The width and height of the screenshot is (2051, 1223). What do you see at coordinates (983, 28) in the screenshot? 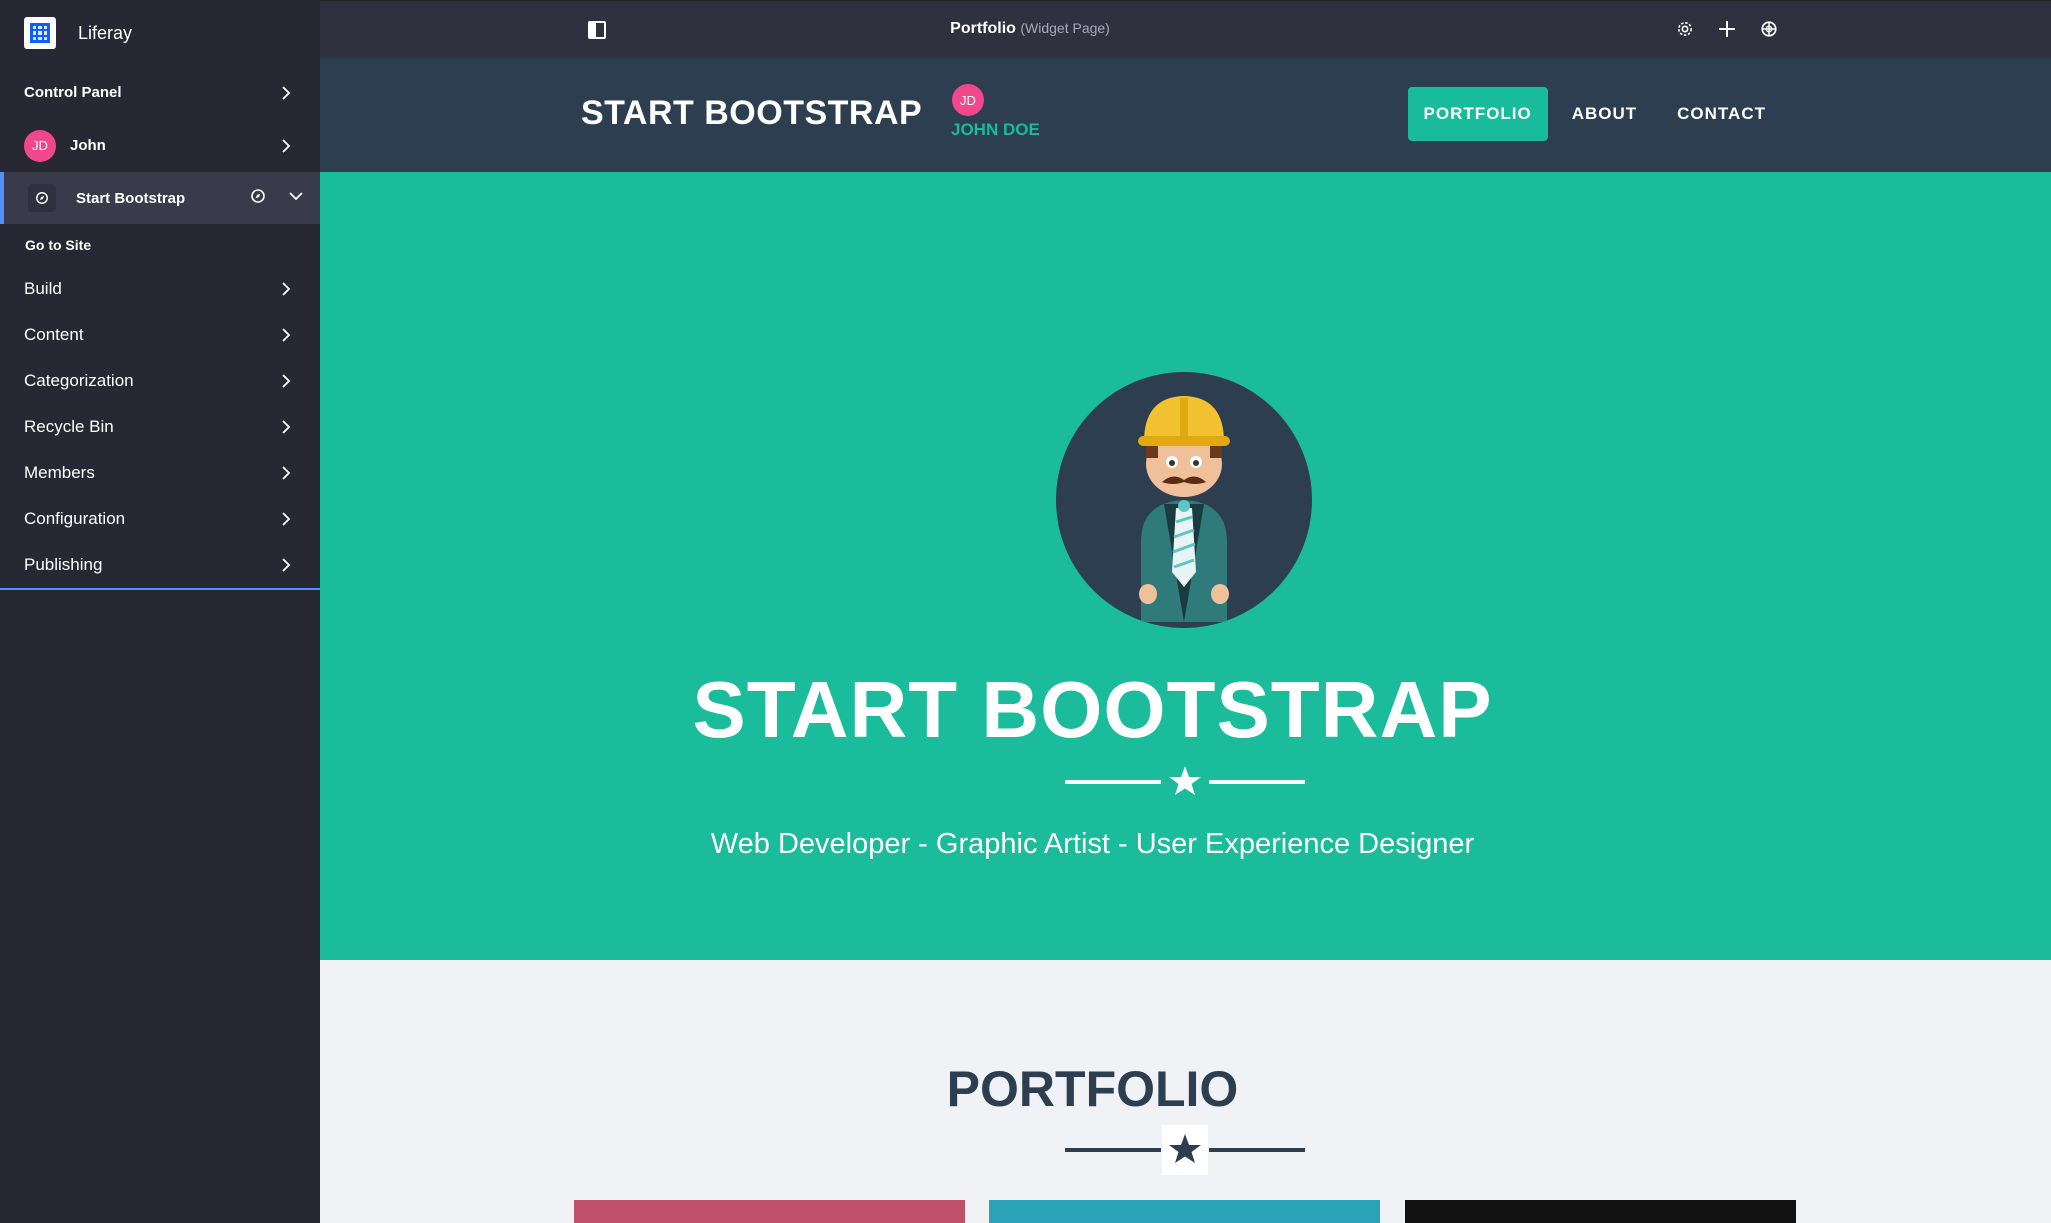
I see `page-name: Portfolio` at bounding box center [983, 28].